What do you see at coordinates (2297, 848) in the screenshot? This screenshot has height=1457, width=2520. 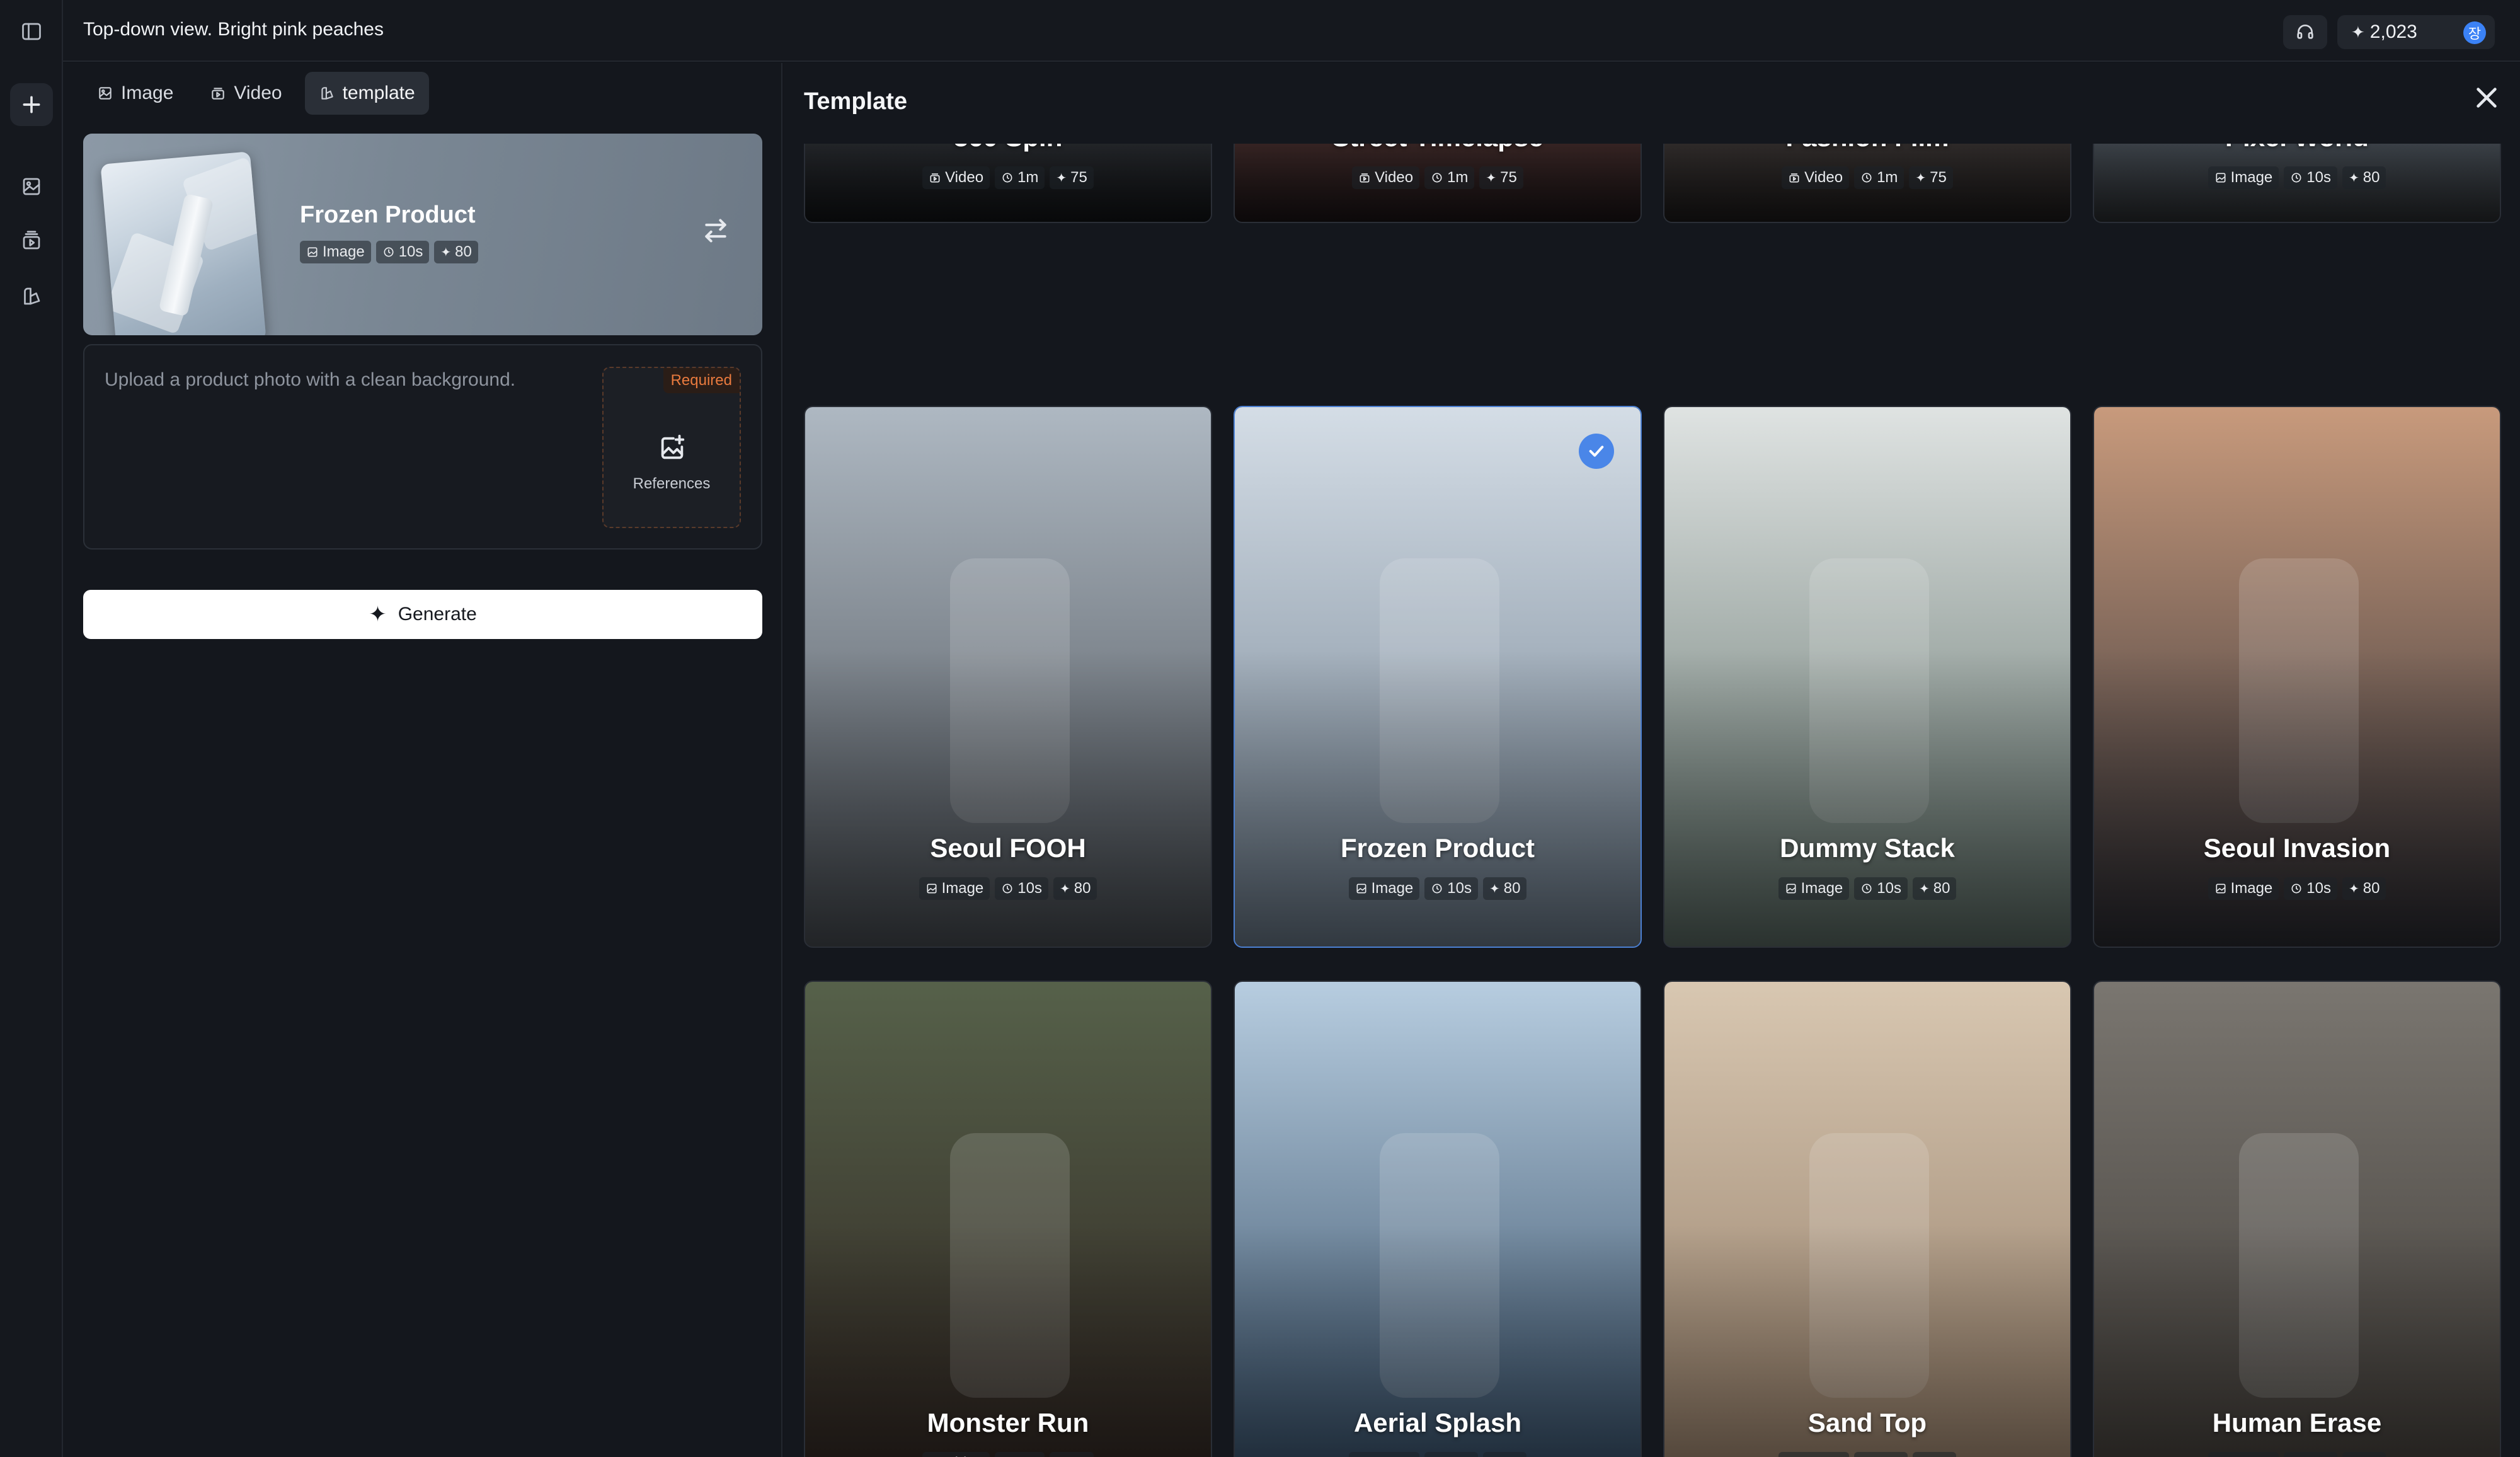 I see `template-name: Seoul Invasion` at bounding box center [2297, 848].